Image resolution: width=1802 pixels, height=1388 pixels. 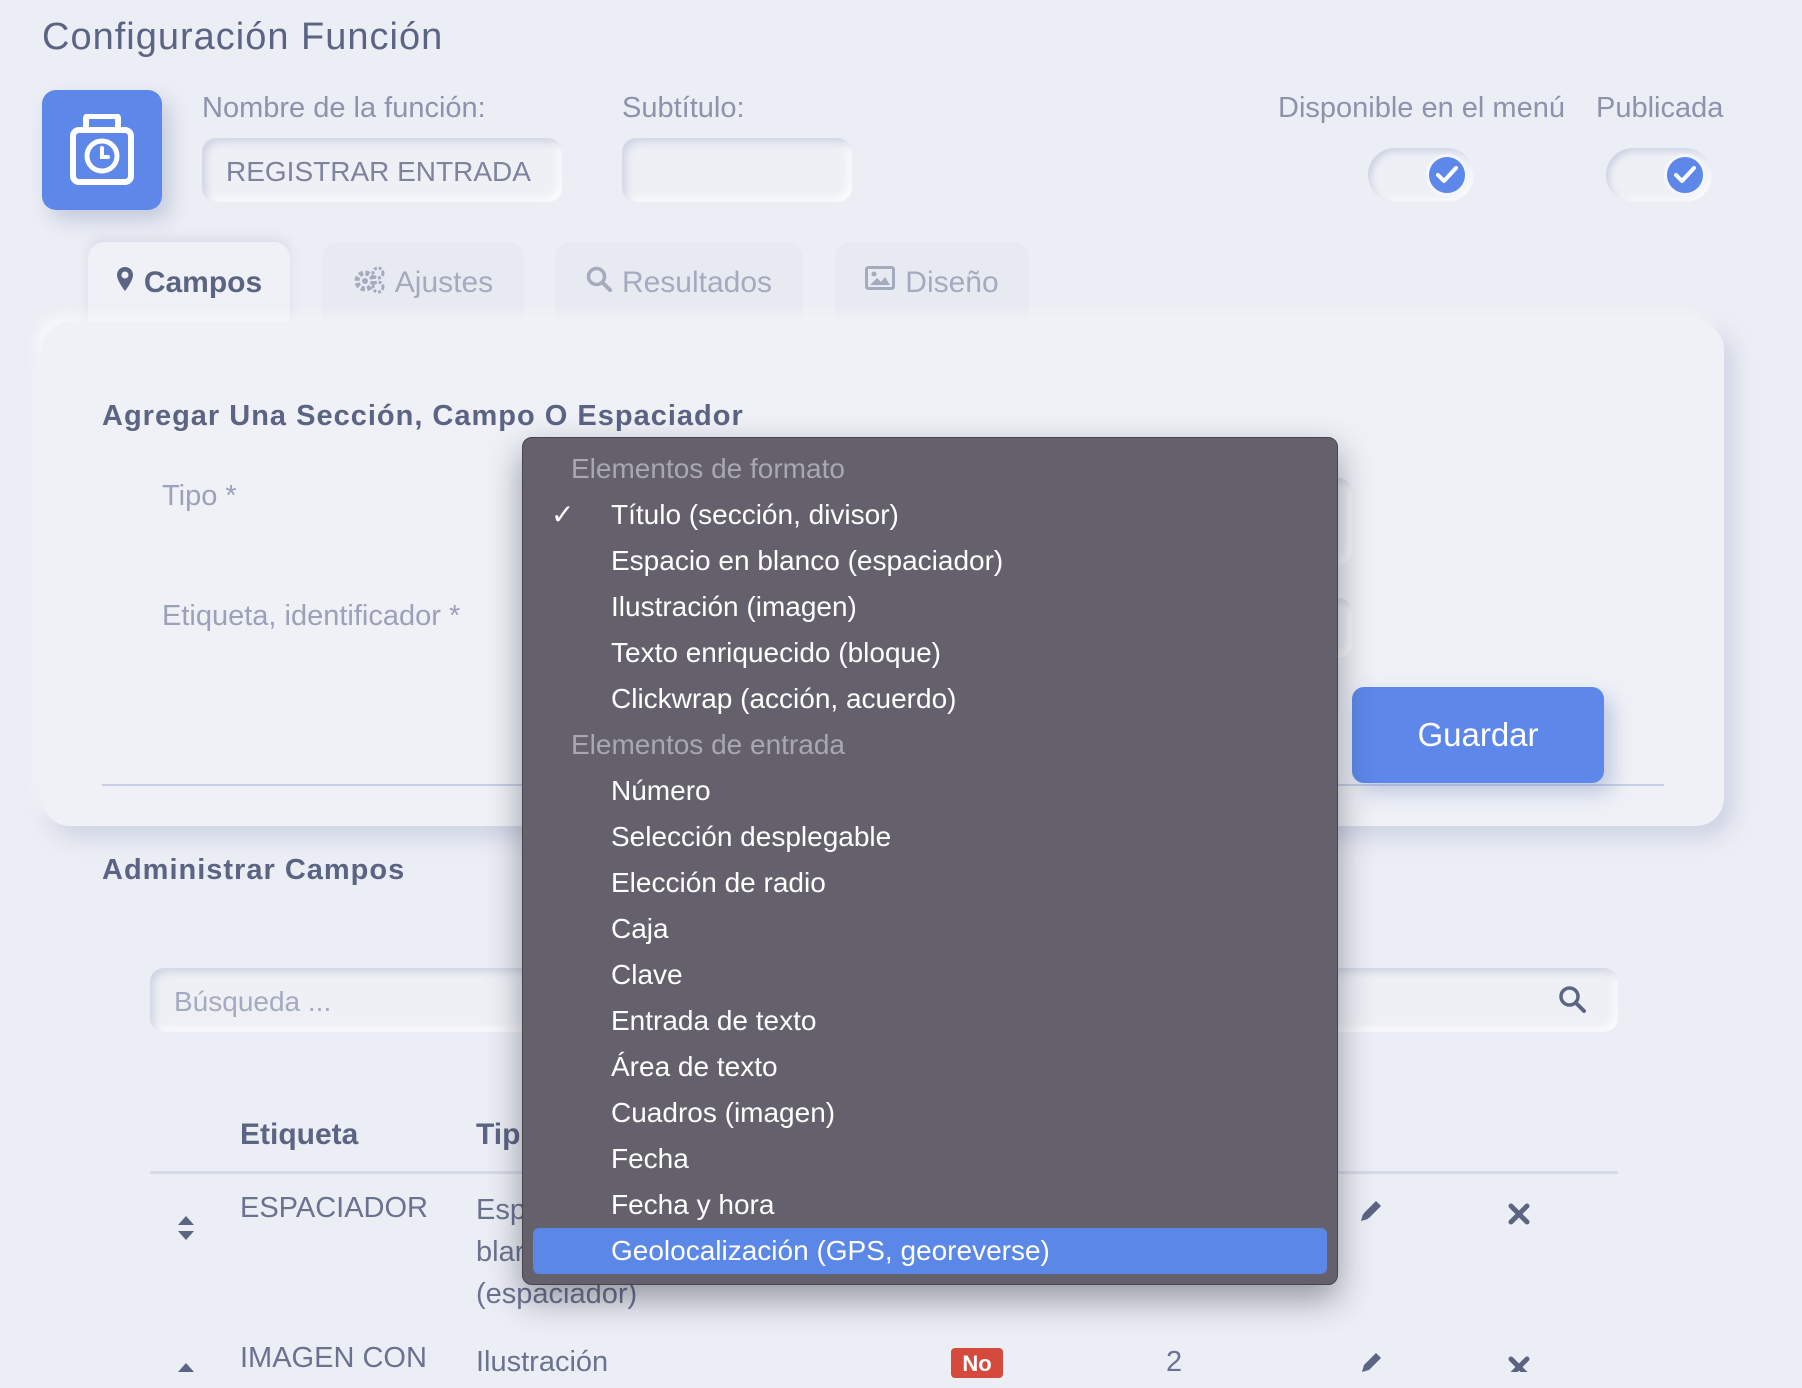 What do you see at coordinates (930, 883) in the screenshot?
I see `dropdown-option-radio: Elección de radio` at bounding box center [930, 883].